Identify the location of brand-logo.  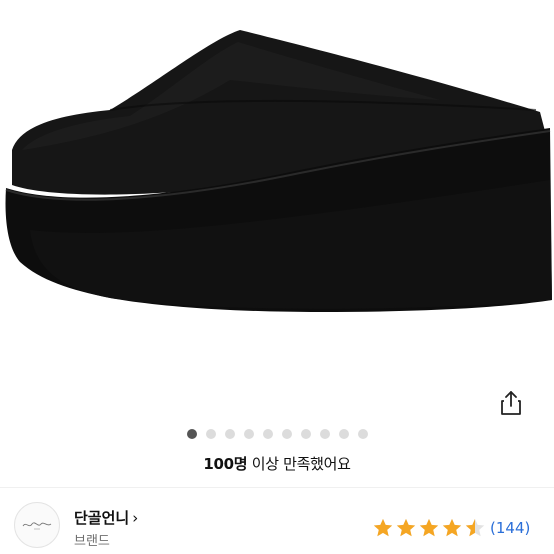
(37, 525).